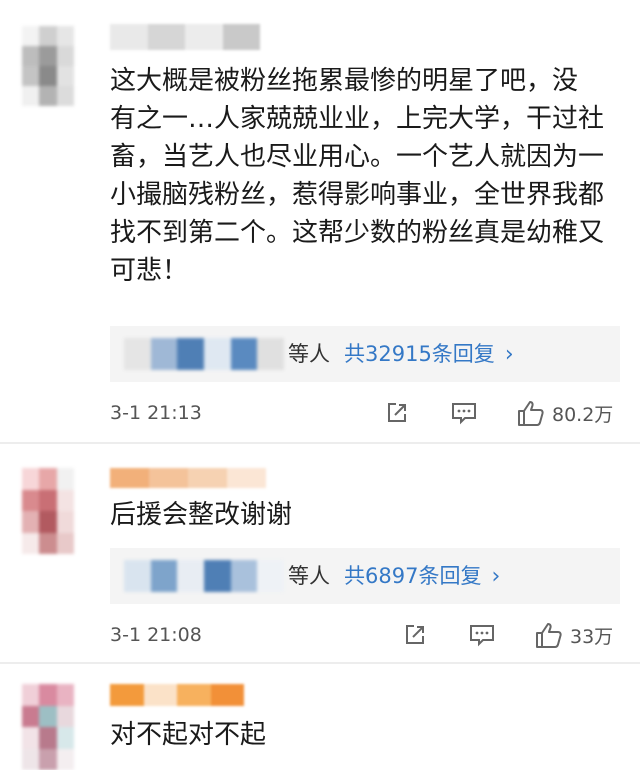  Describe the element at coordinates (156, 635) in the screenshot. I see `timestamp: 3-1 21:08` at that location.